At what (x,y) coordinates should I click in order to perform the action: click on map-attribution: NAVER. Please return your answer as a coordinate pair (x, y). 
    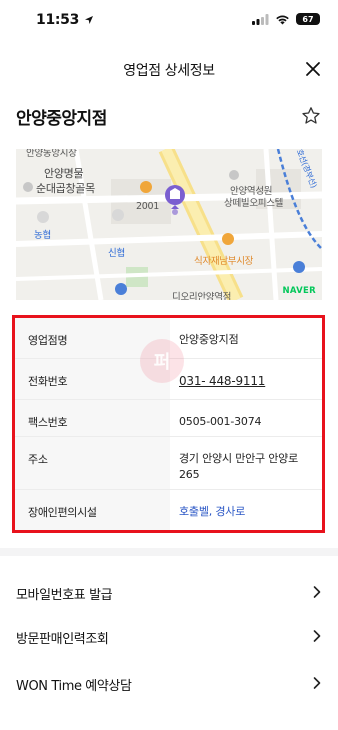
    Looking at the image, I should click on (299, 291).